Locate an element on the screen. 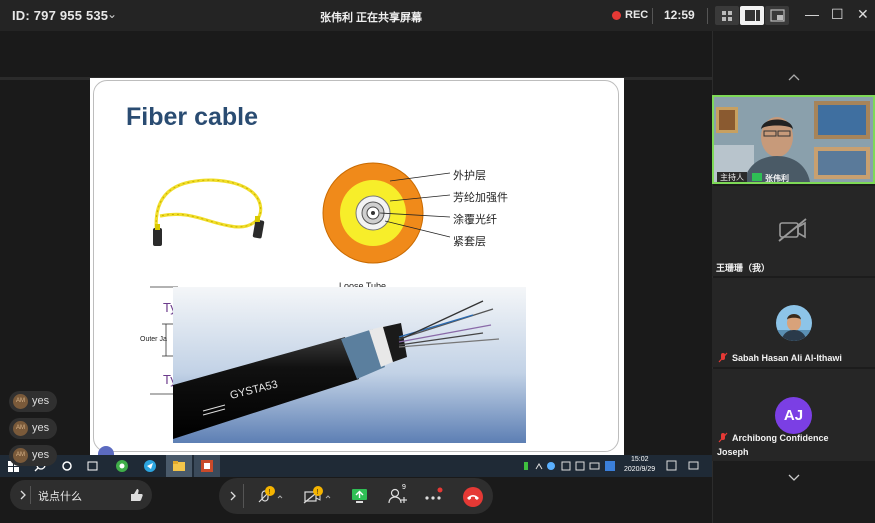 Image resolution: width=875 pixels, height=523 pixels. grid-icon is located at coordinates (727, 16).